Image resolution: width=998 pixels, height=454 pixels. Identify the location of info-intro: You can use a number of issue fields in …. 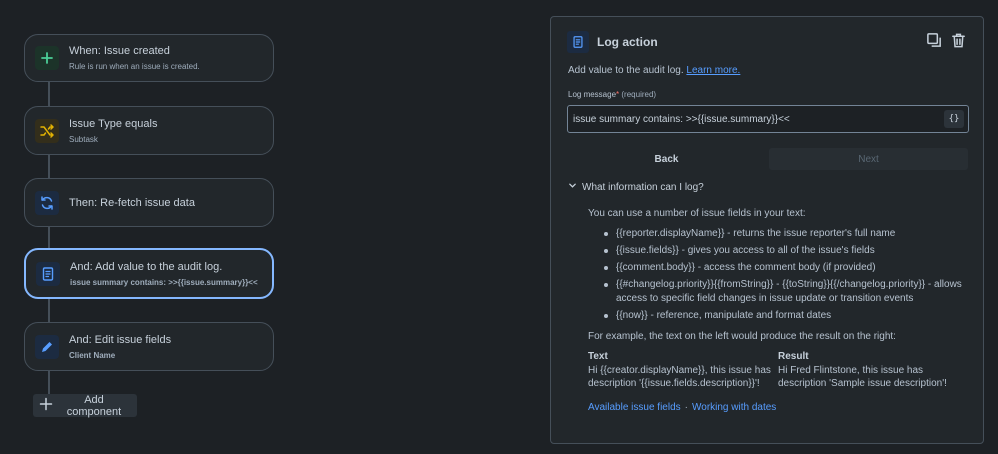
(697, 213).